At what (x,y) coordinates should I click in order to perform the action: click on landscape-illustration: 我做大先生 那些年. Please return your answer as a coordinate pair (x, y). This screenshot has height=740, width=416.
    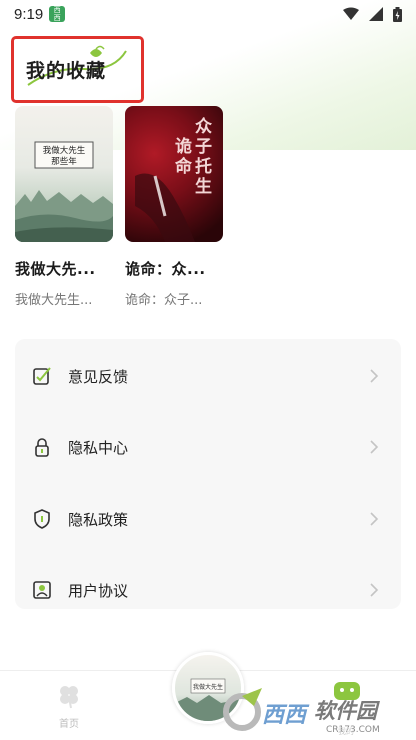
    Looking at the image, I should click on (64, 191).